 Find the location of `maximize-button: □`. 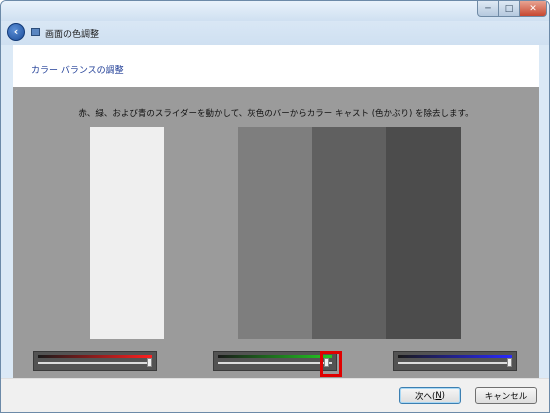

maximize-button: □ is located at coordinates (509, 9).